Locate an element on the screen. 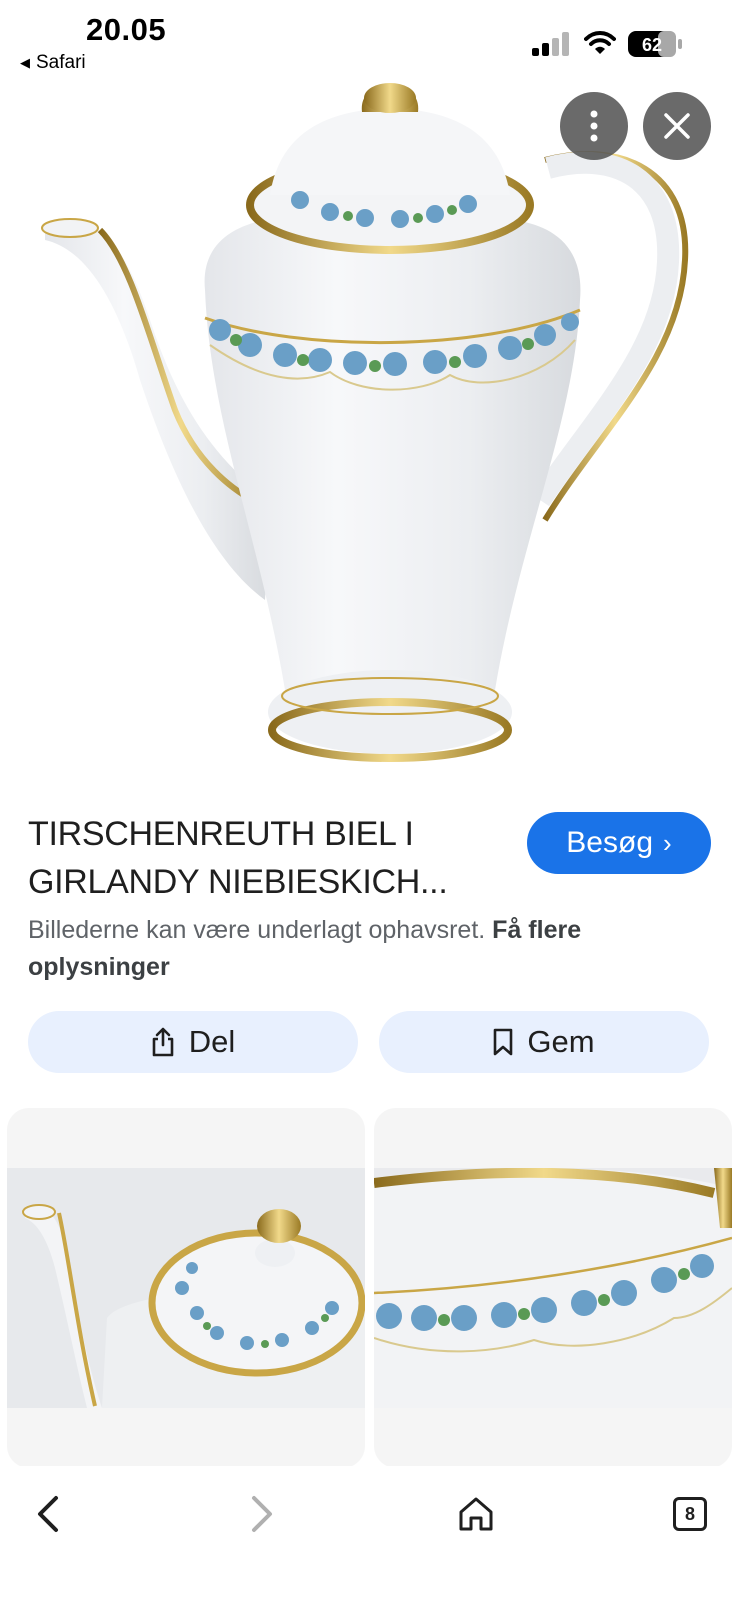 Image resolution: width=740 pixels, height=1600 pixels. save-button: Gem is located at coordinates (544, 1042).